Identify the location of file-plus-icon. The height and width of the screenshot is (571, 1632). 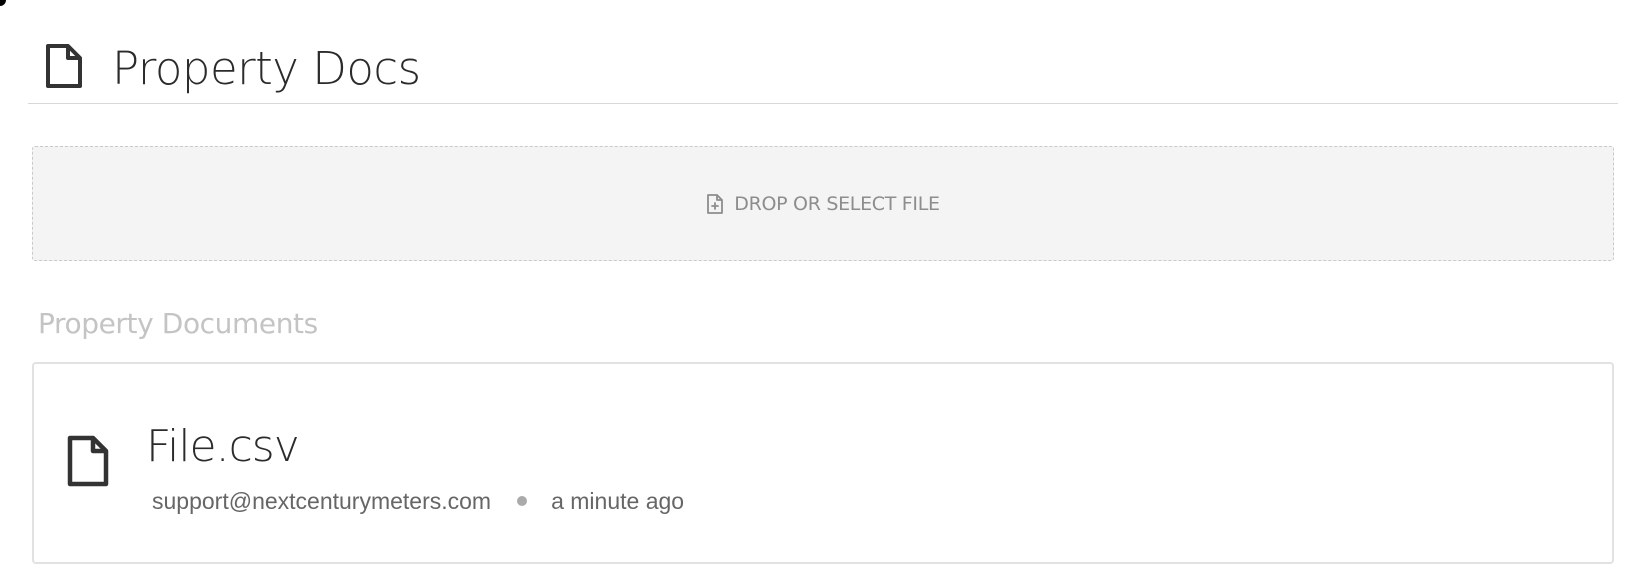
(715, 203).